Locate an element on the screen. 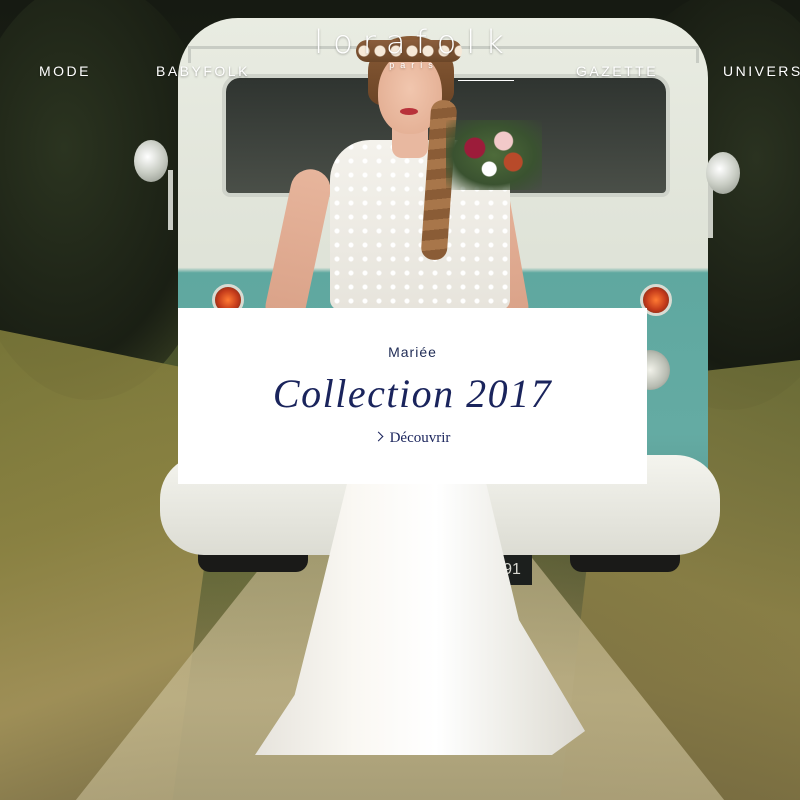 Image resolution: width=800 pixels, height=800 pixels. chevron-right-icon is located at coordinates (378, 436).